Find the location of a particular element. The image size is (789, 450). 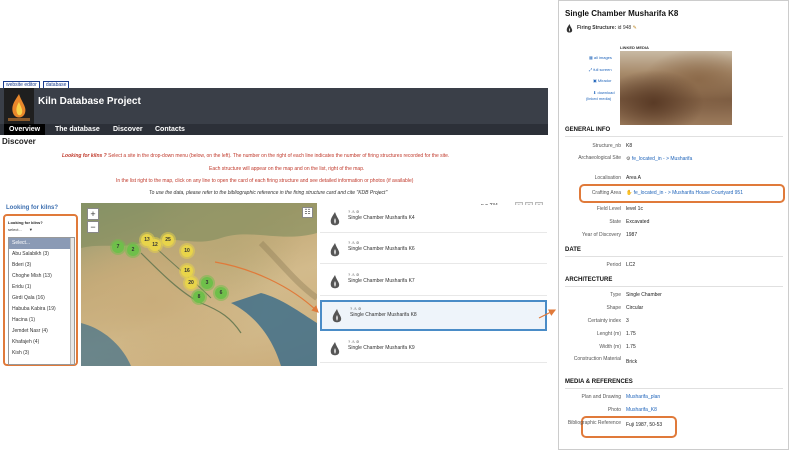

result-label: Single Chamber Musharifa K6 is located at coordinates (381, 249).